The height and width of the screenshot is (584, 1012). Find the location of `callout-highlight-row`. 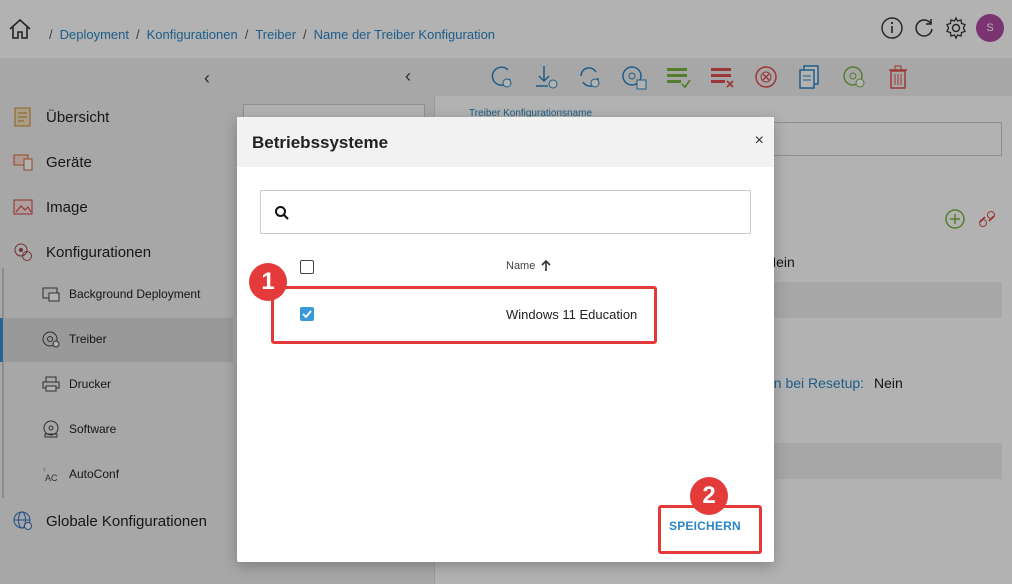

callout-highlight-row is located at coordinates (464, 315).